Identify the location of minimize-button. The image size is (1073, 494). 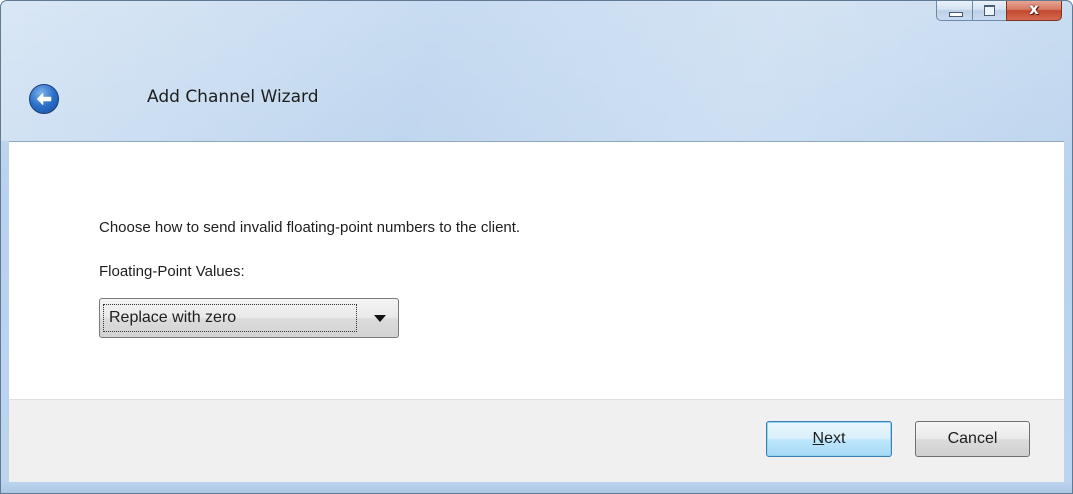
(954, 11).